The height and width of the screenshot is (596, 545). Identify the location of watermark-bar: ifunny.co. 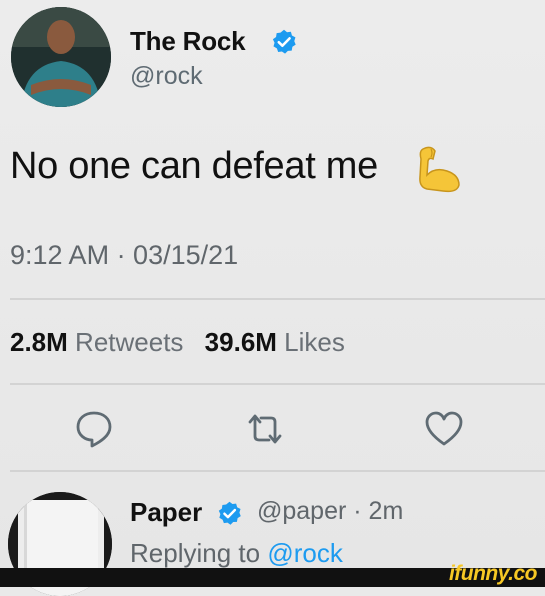
(272, 574).